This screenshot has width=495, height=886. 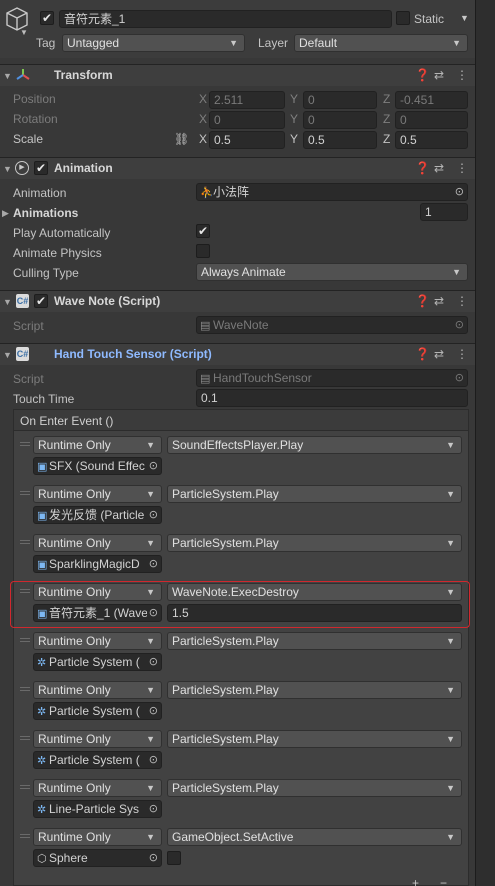 What do you see at coordinates (97, 466) in the screenshot?
I see `target-object-field: ▣ SFX (Sound Effec ⊙` at bounding box center [97, 466].